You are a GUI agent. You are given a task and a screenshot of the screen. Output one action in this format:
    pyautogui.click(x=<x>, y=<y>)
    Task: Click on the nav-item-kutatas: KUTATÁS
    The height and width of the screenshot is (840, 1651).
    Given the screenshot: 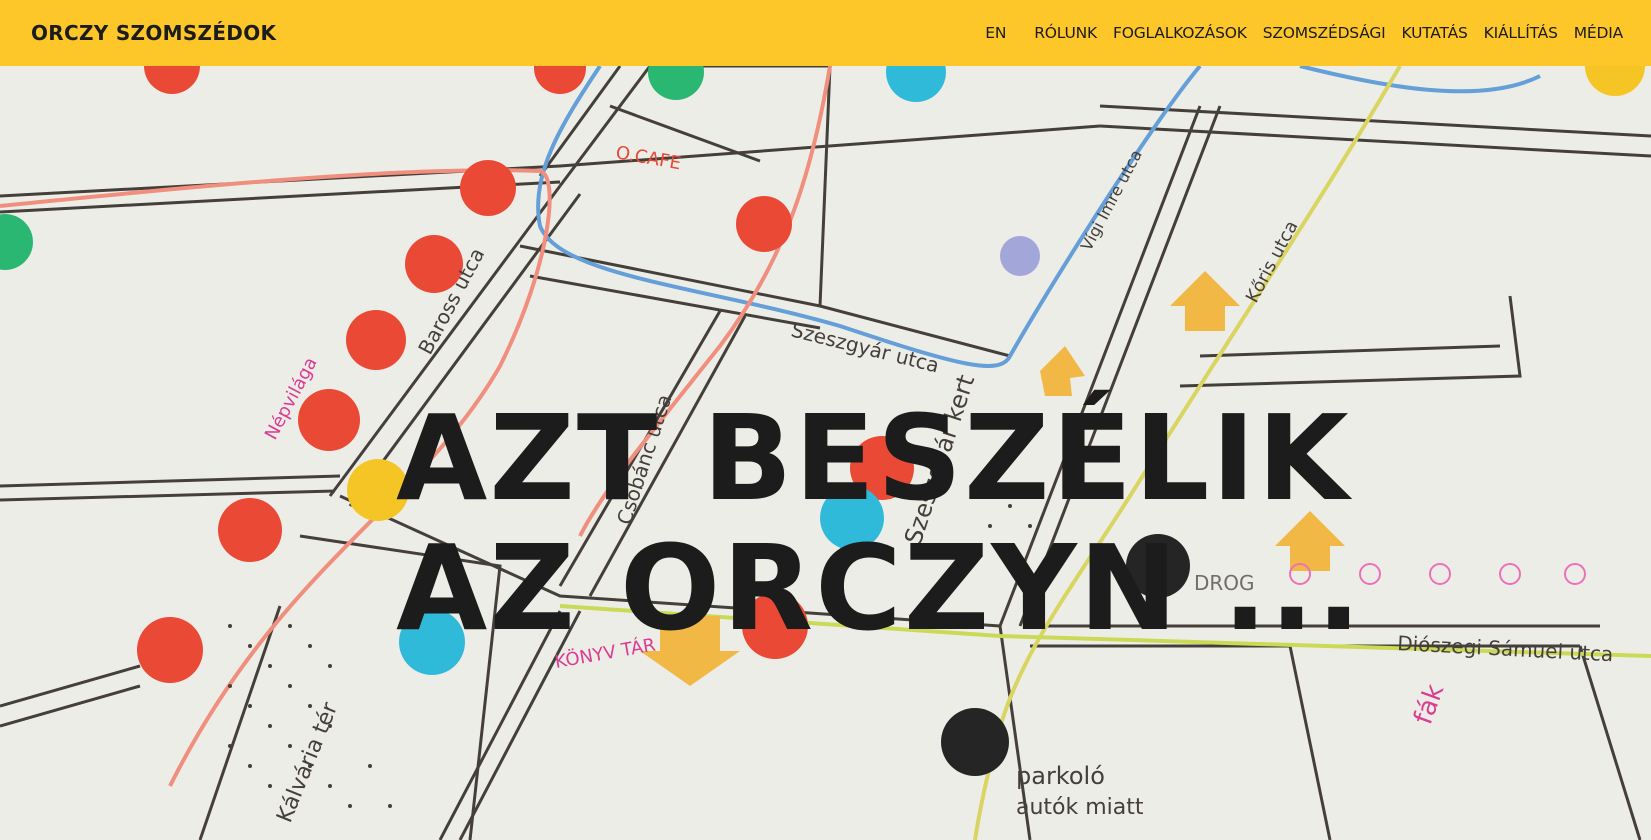 What is the action you would take?
    pyautogui.click(x=1435, y=33)
    